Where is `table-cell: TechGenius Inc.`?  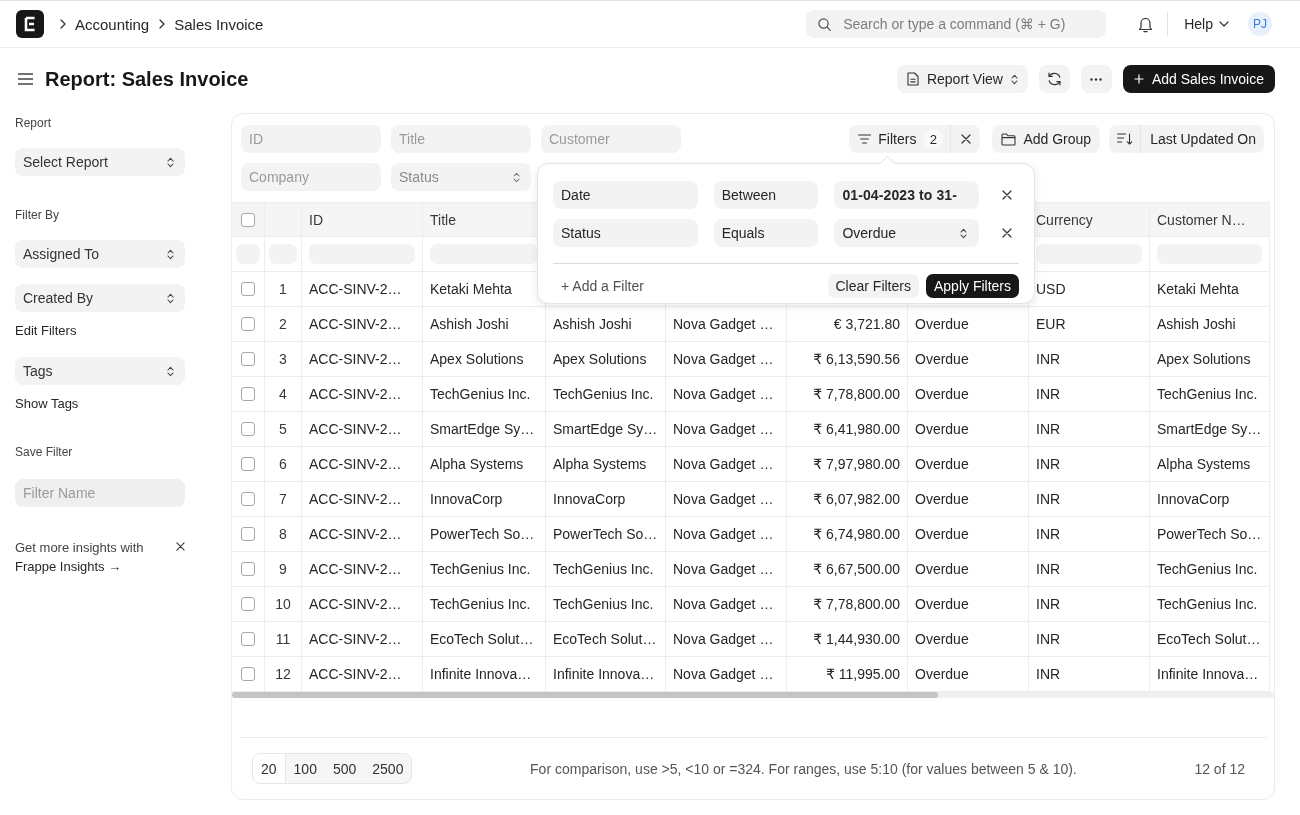 table-cell: TechGenius Inc. is located at coordinates (606, 394).